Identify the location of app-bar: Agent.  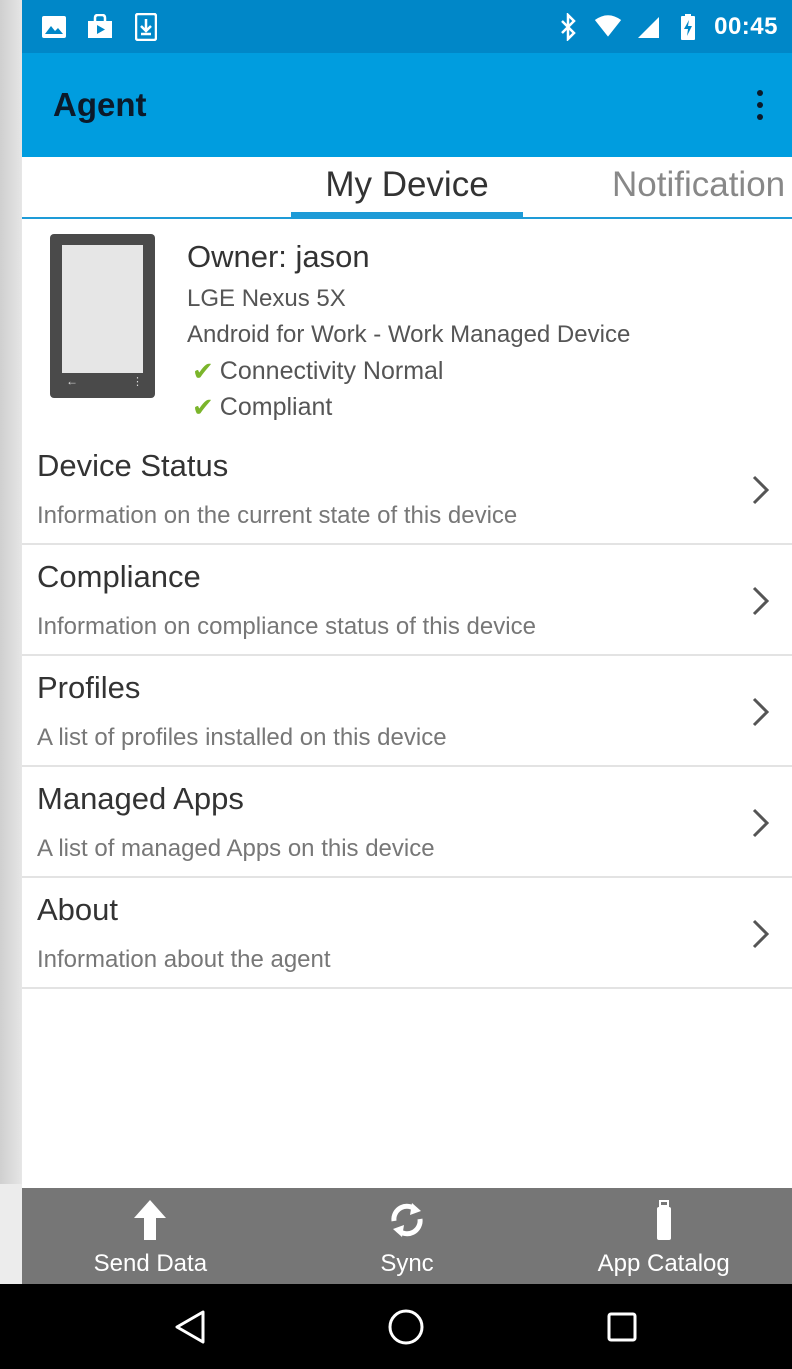
(407, 105).